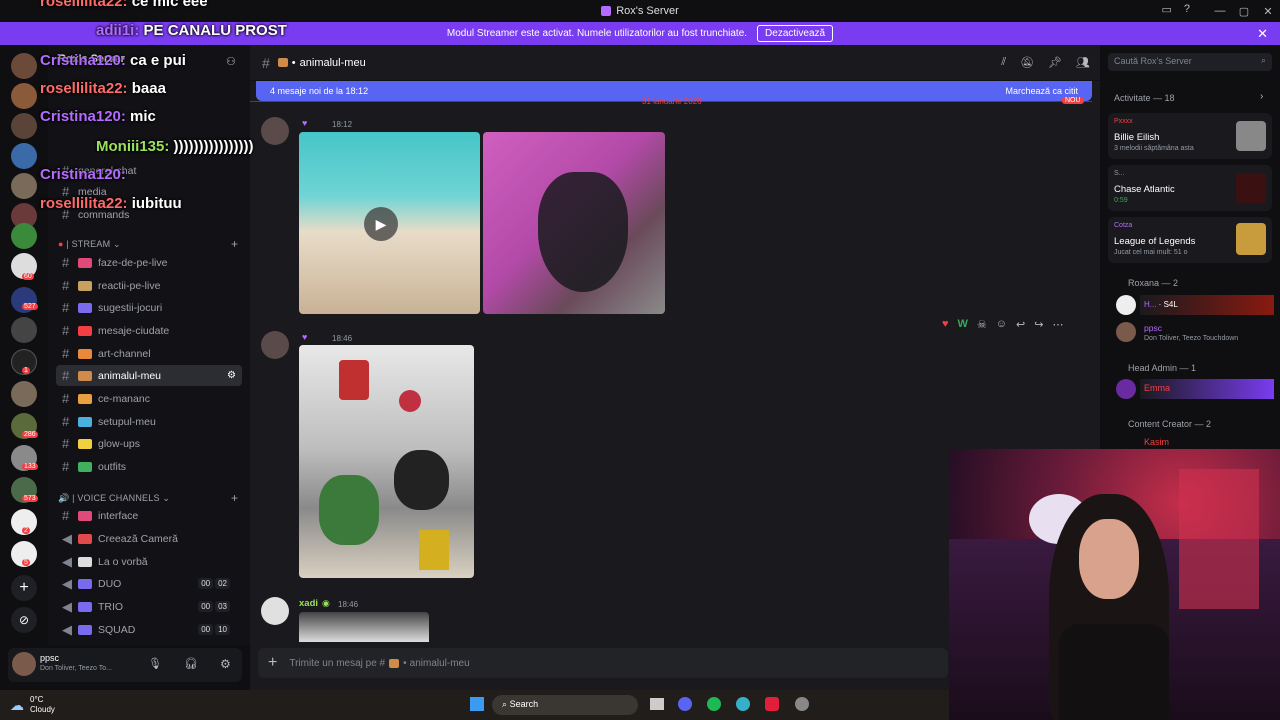 The height and width of the screenshot is (720, 1280). What do you see at coordinates (234, 244) in the screenshot?
I see `add-channel-icon: +` at bounding box center [234, 244].